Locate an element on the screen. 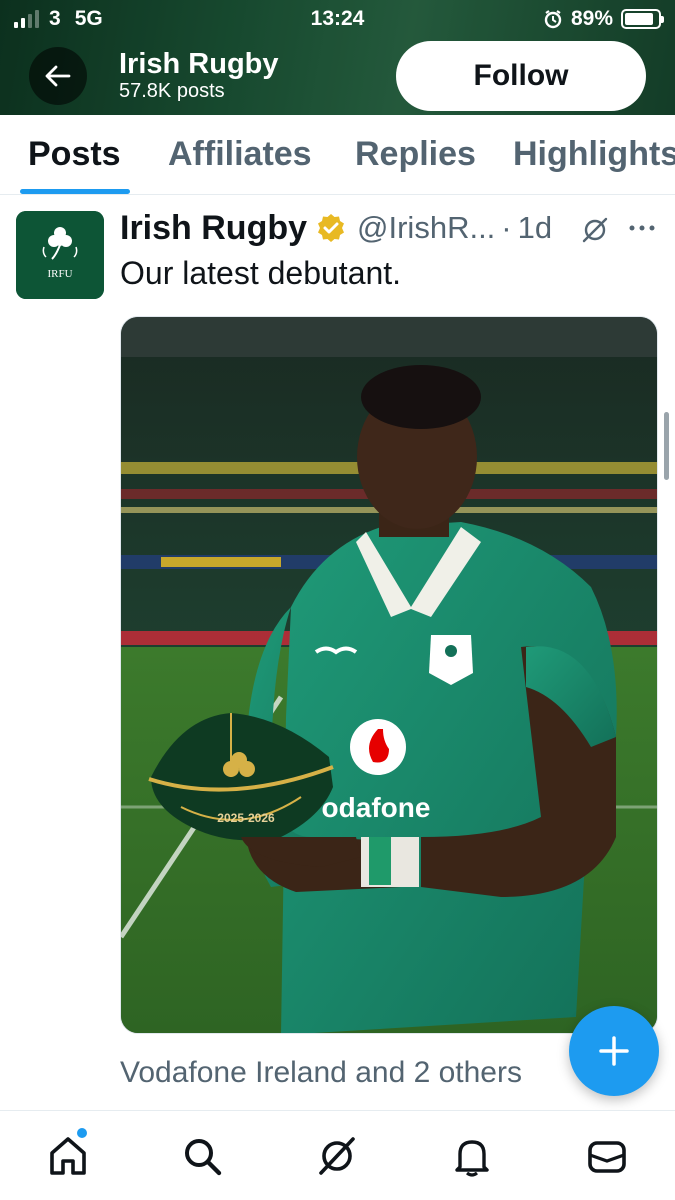 Image resolution: width=675 pixels, height=1200 pixels. status-right: 89% is located at coordinates (603, 19).